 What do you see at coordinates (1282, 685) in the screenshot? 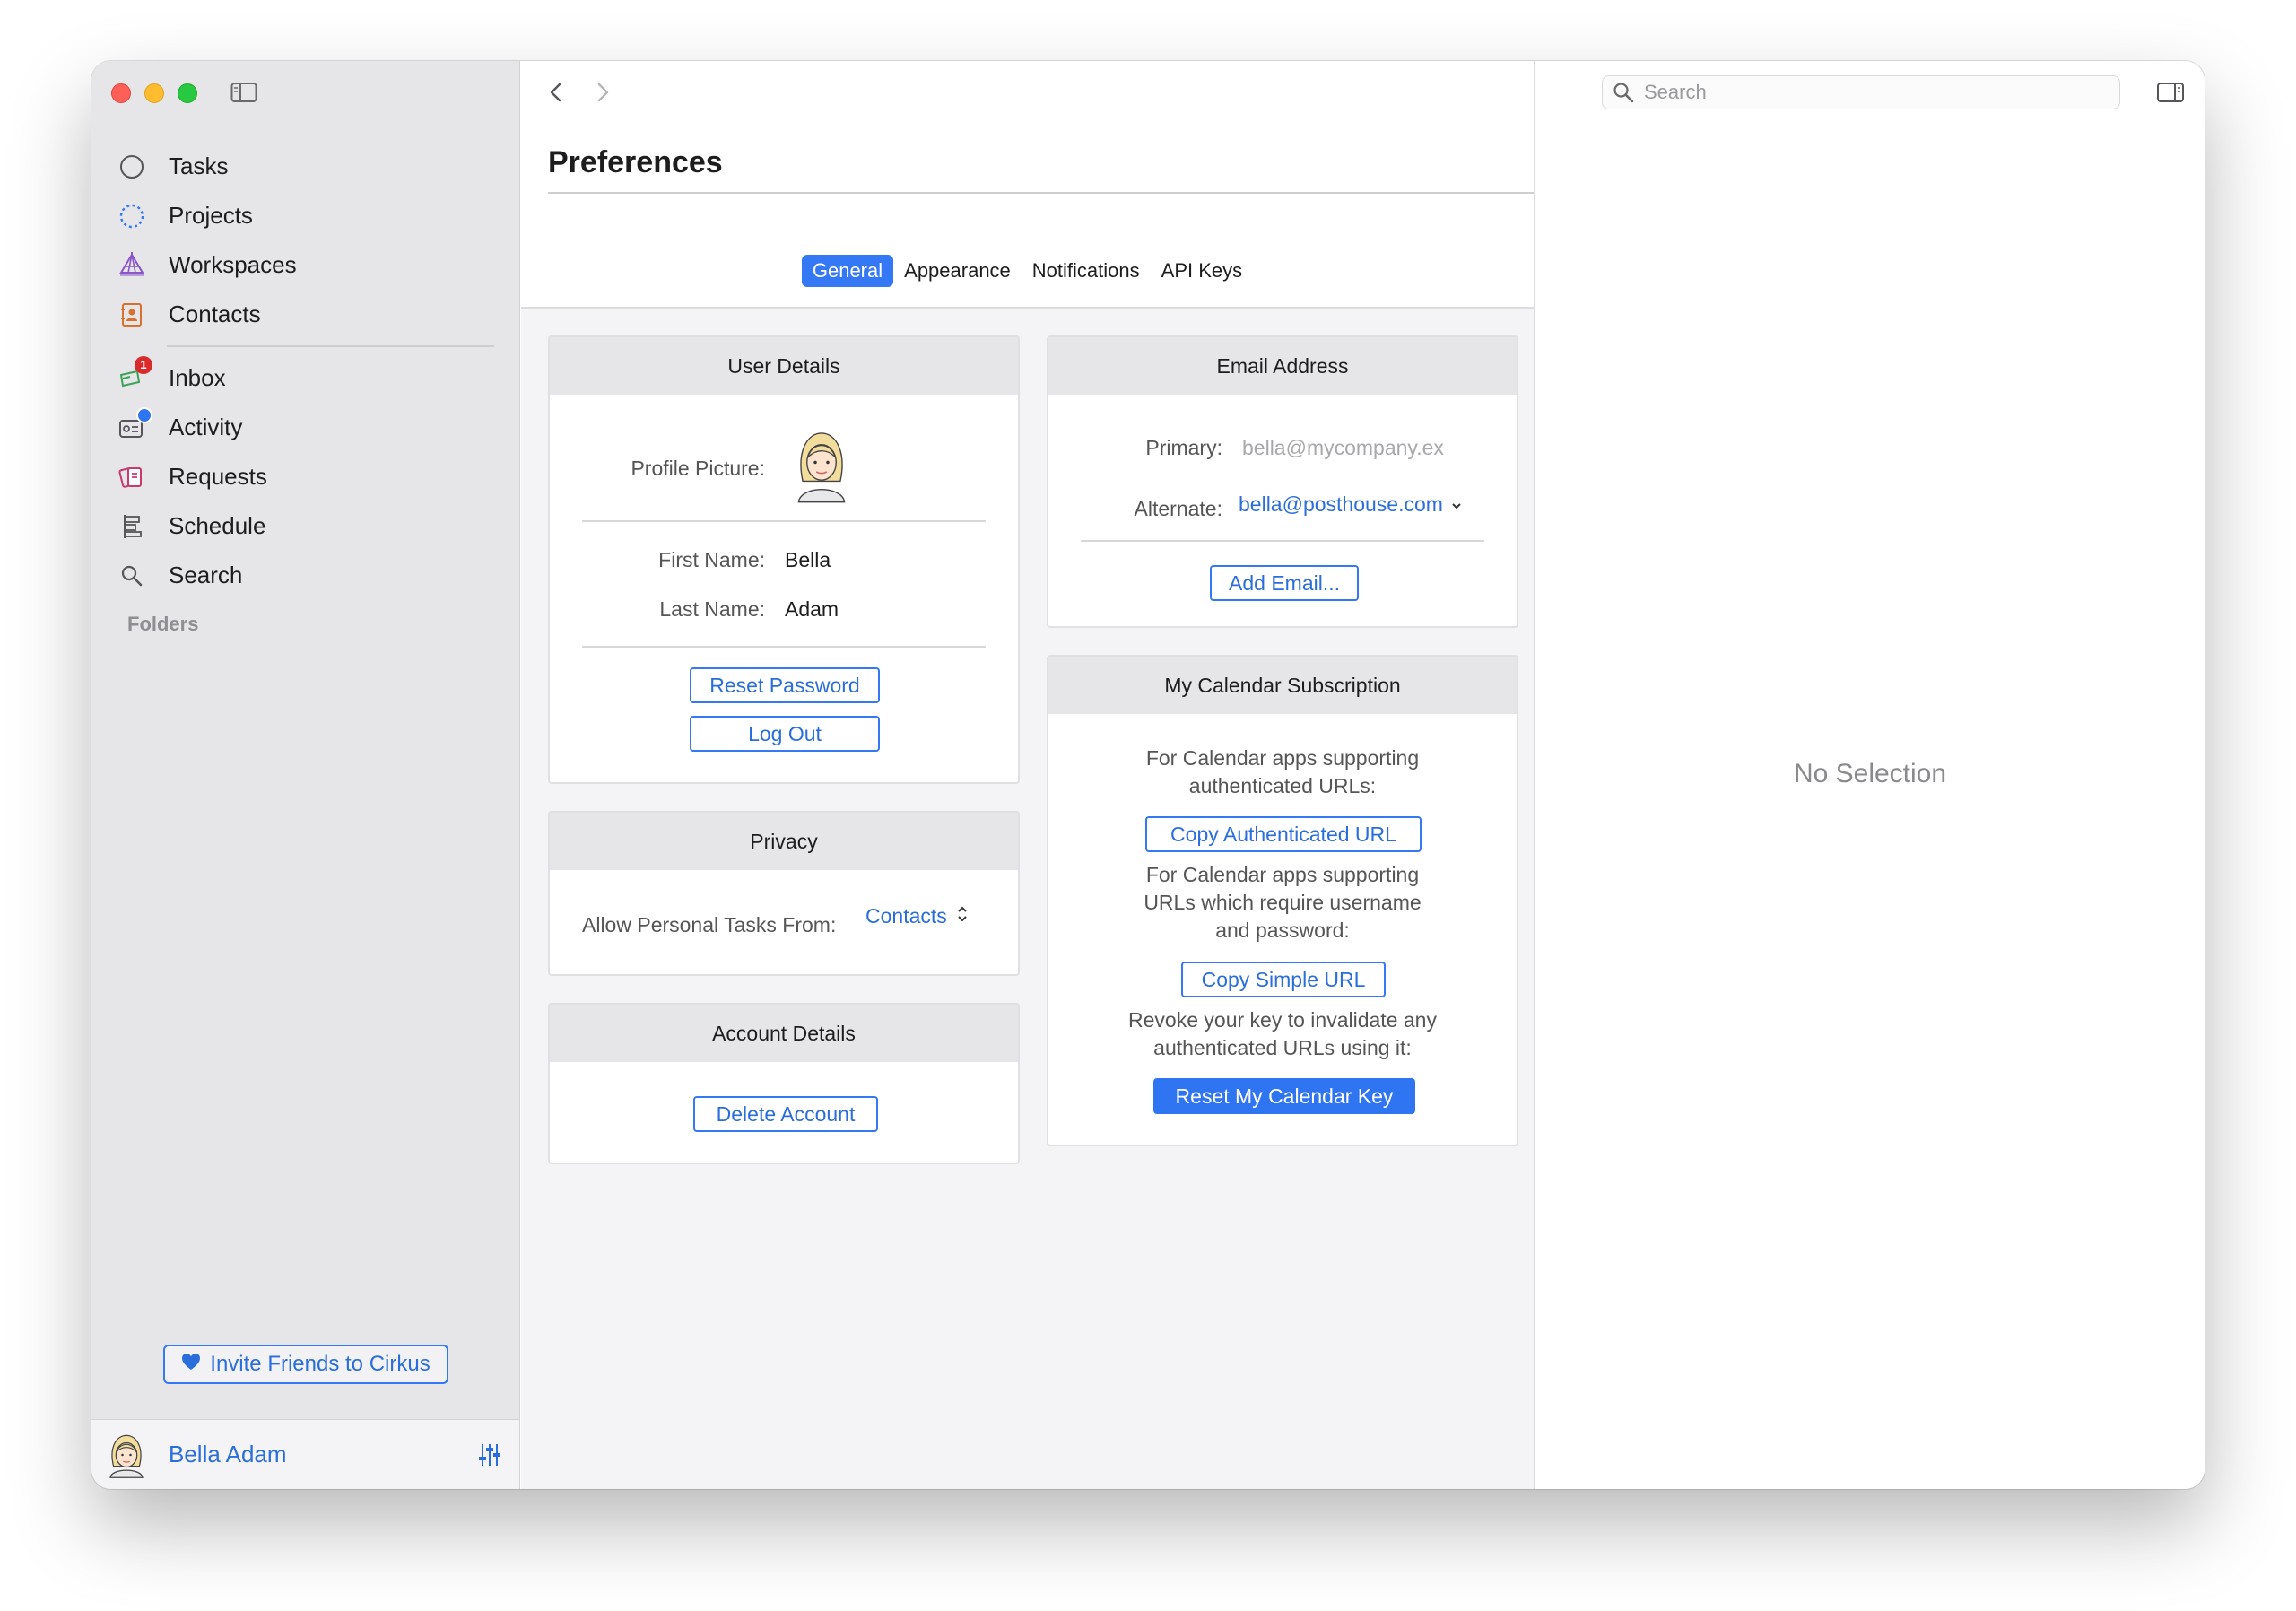
I see `panel-heading: My Calendar Subscription` at bounding box center [1282, 685].